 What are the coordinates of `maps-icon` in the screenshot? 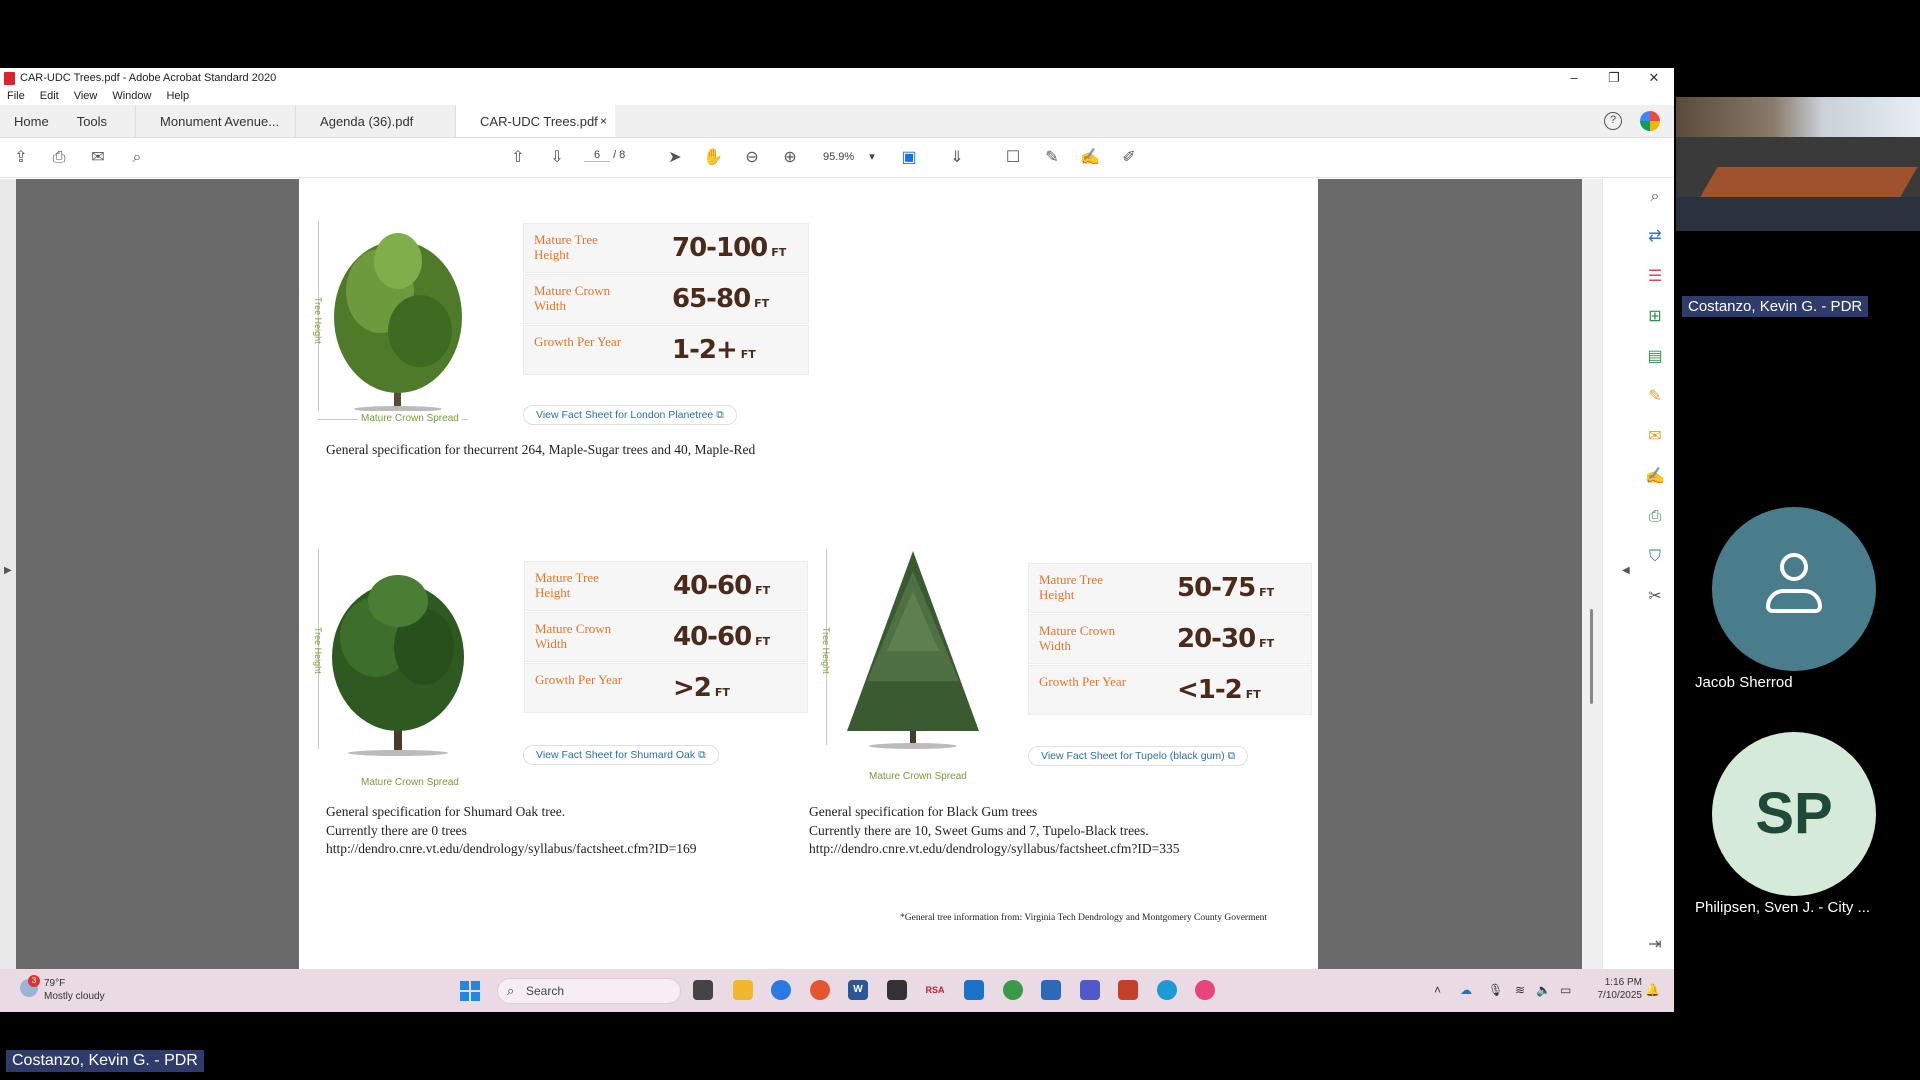 It's located at (1013, 990).